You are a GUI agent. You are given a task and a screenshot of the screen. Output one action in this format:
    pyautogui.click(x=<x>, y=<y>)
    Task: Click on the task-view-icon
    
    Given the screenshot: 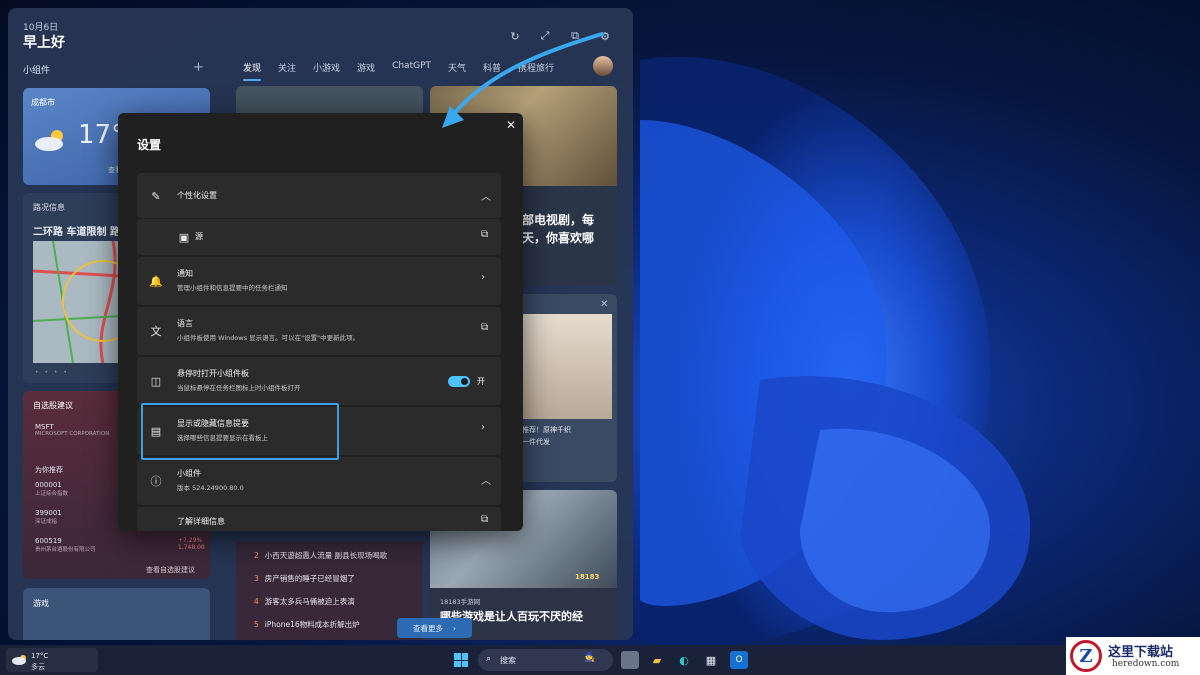 What is the action you would take?
    pyautogui.click(x=630, y=660)
    